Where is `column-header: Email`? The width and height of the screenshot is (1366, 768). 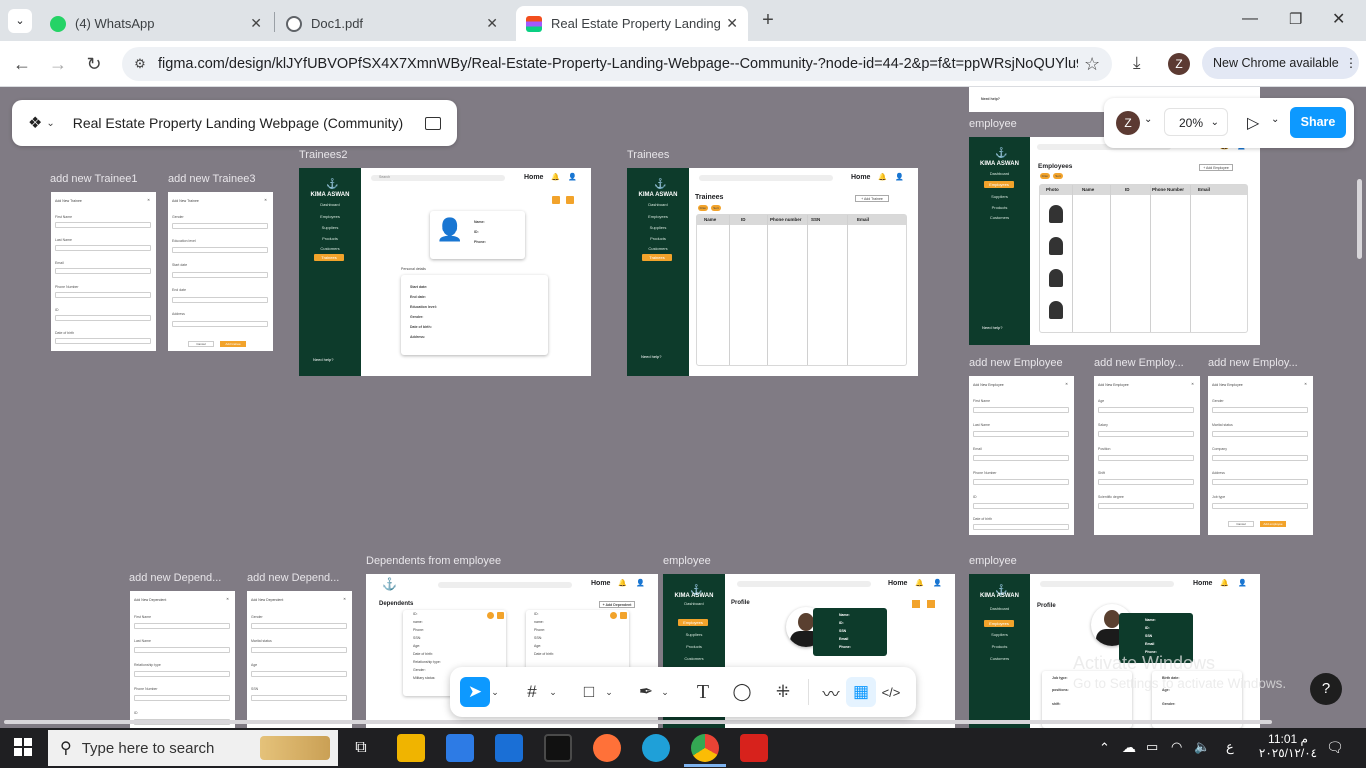
column-header: Email is located at coordinates (1204, 189).